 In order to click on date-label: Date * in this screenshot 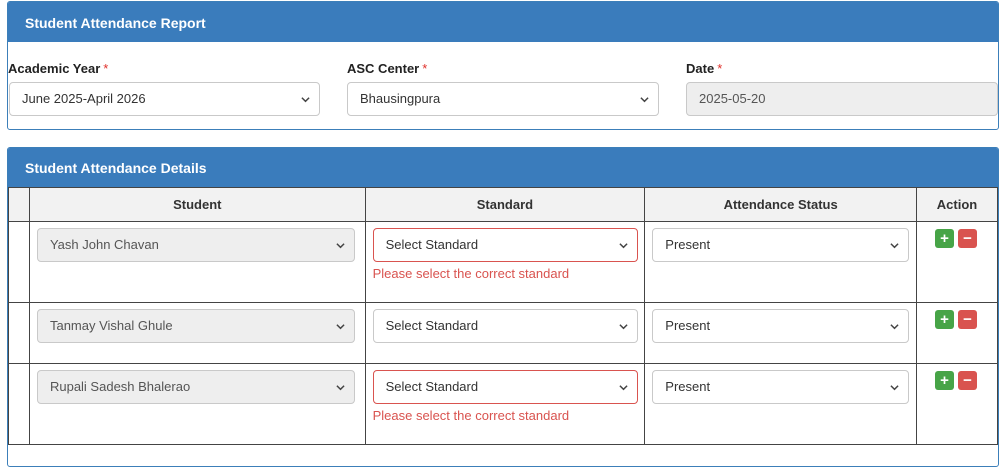, I will do `click(704, 68)`.